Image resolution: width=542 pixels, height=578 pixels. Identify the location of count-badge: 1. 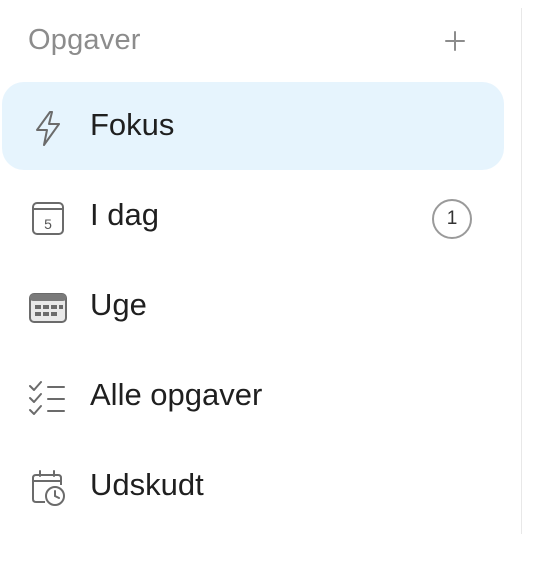
(452, 219).